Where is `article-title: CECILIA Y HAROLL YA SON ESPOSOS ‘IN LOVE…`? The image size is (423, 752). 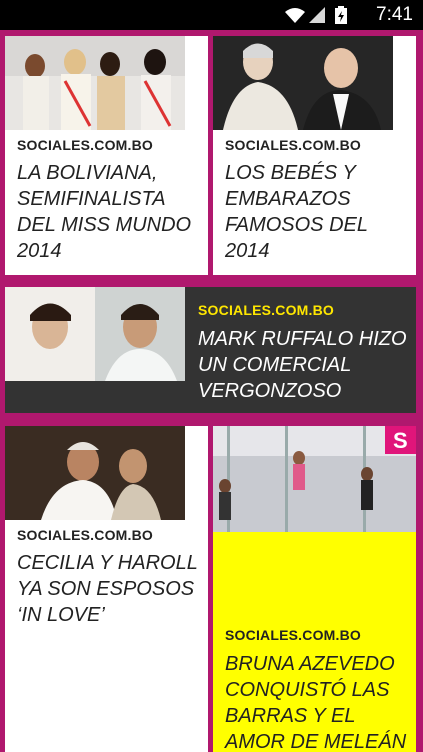
article-title: CECILIA Y HAROLL YA SON ESPOSOS ‘IN LOVE… is located at coordinates (110, 589).